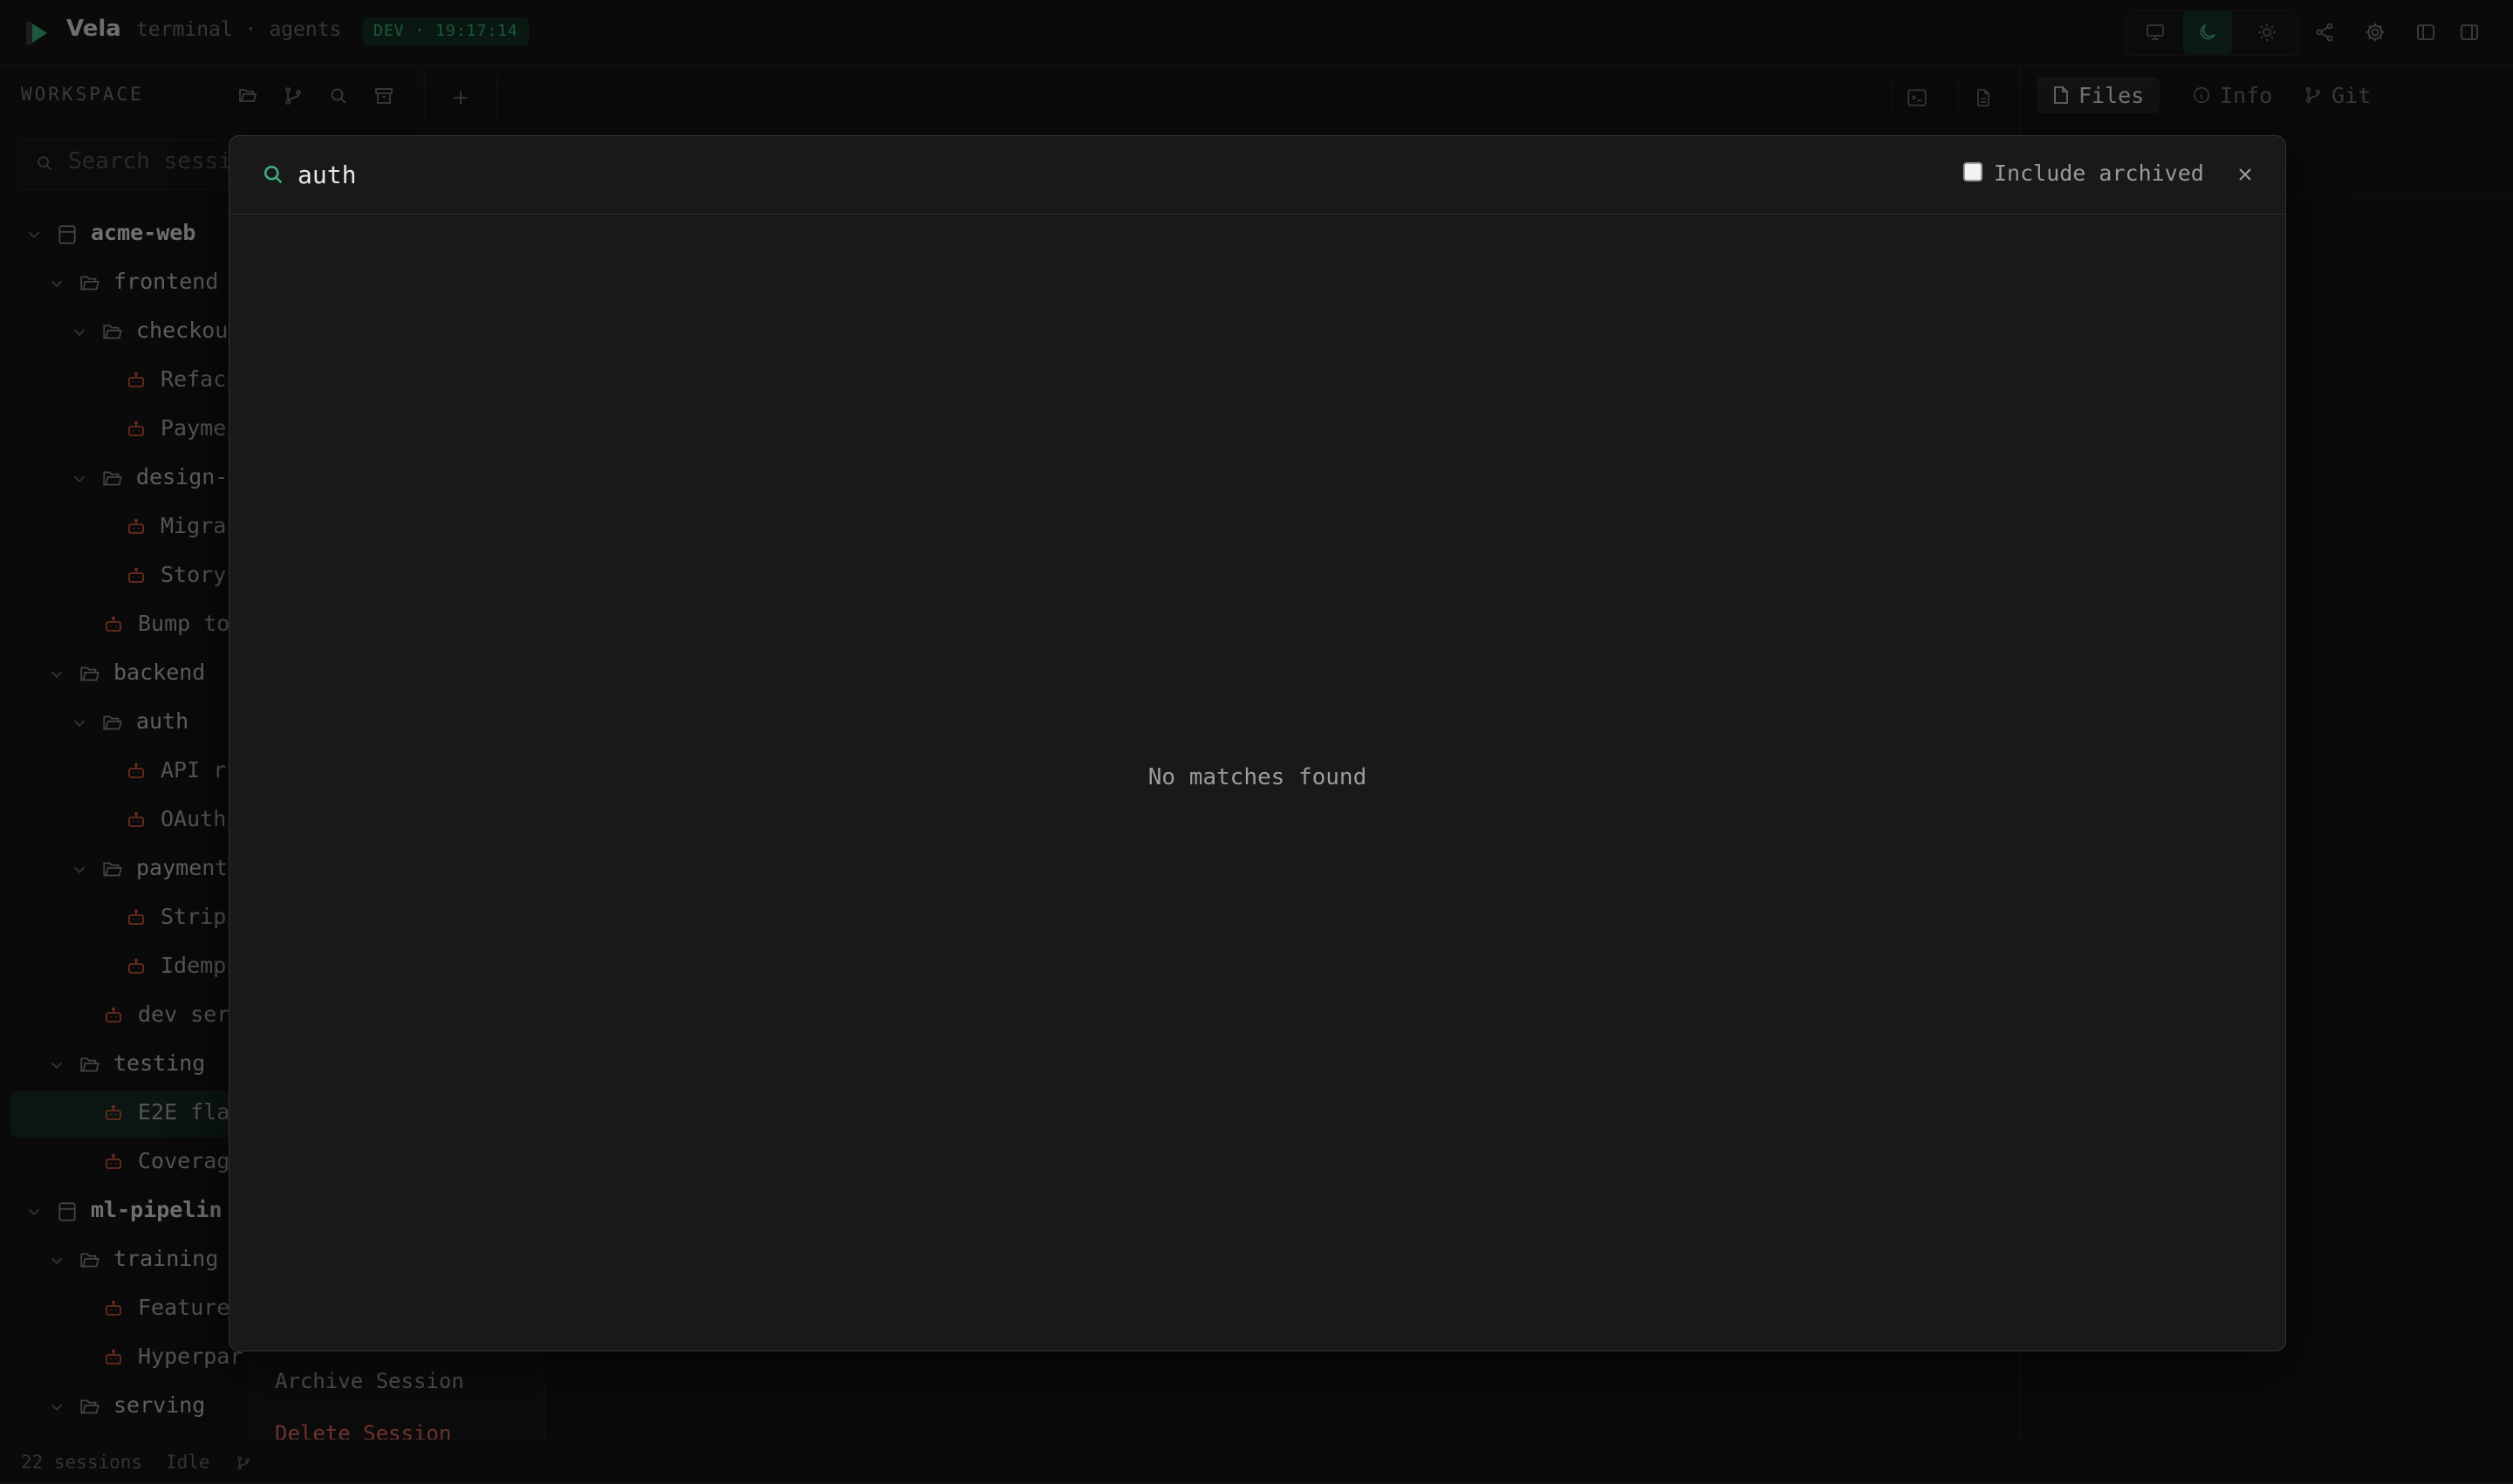  I want to click on empty-state-message: No matches found, so click(1257, 777).